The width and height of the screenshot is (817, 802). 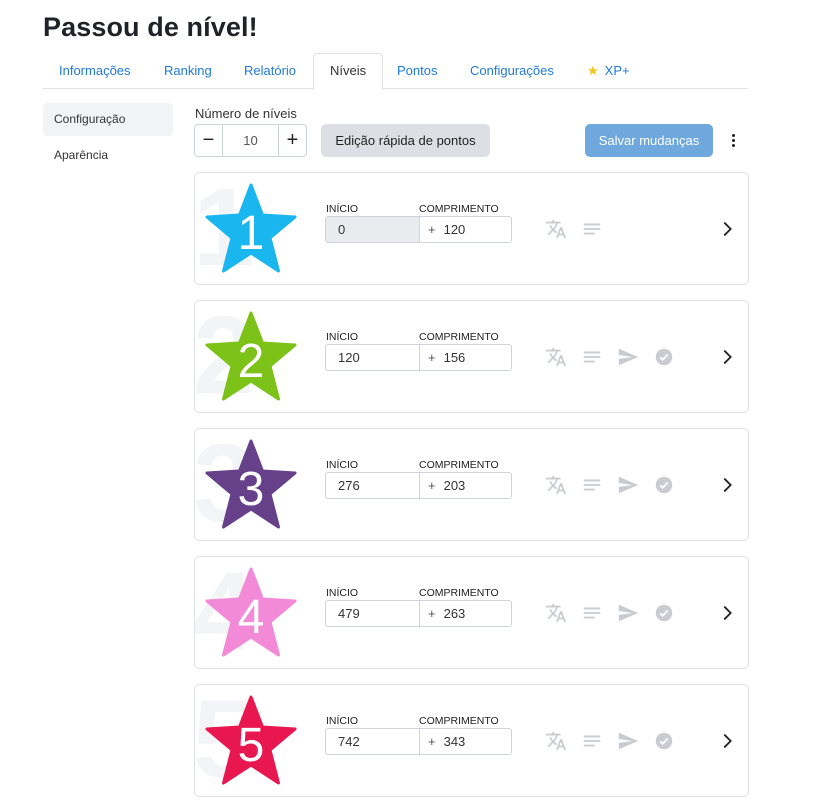 What do you see at coordinates (95, 71) in the screenshot?
I see `tab-informacoes: Informações` at bounding box center [95, 71].